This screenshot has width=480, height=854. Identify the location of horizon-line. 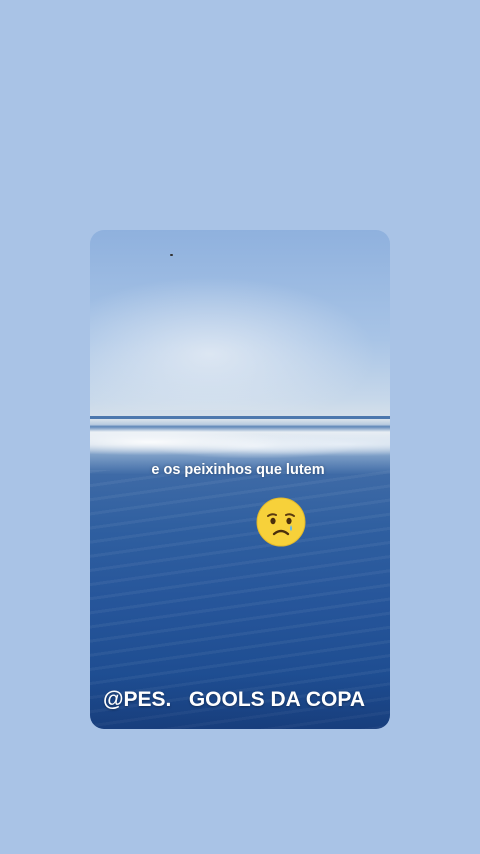
(240, 417).